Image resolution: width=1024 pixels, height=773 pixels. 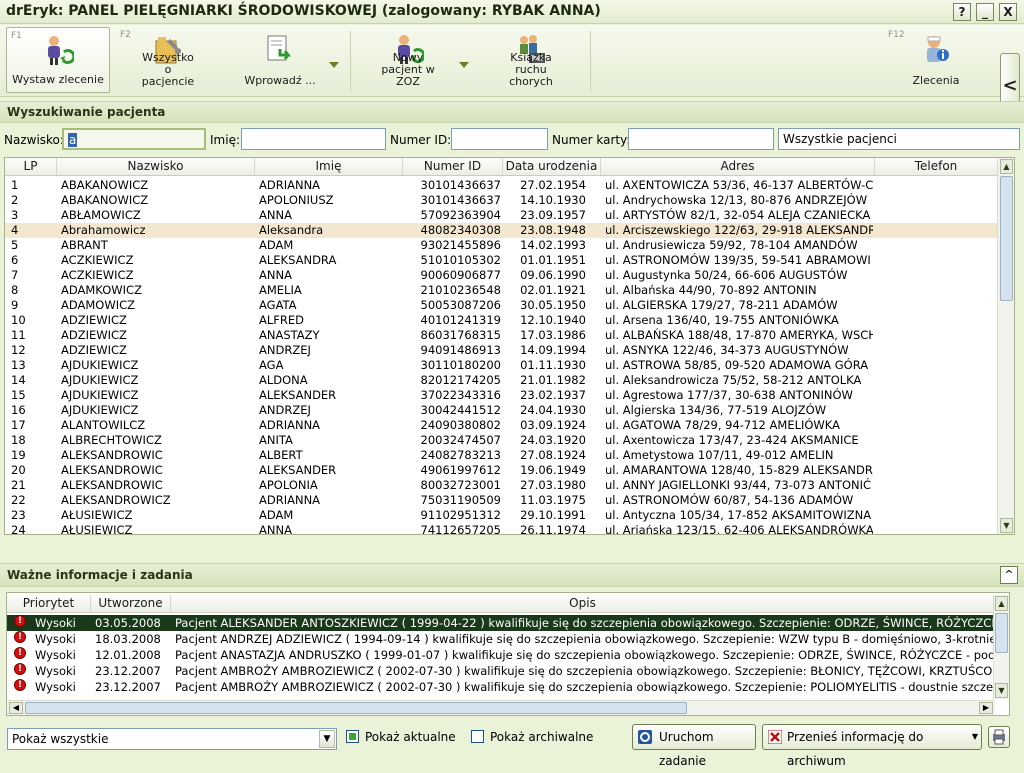 I want to click on patient-info-button: F2 Wszystko o pacjencie, so click(x=168, y=60).